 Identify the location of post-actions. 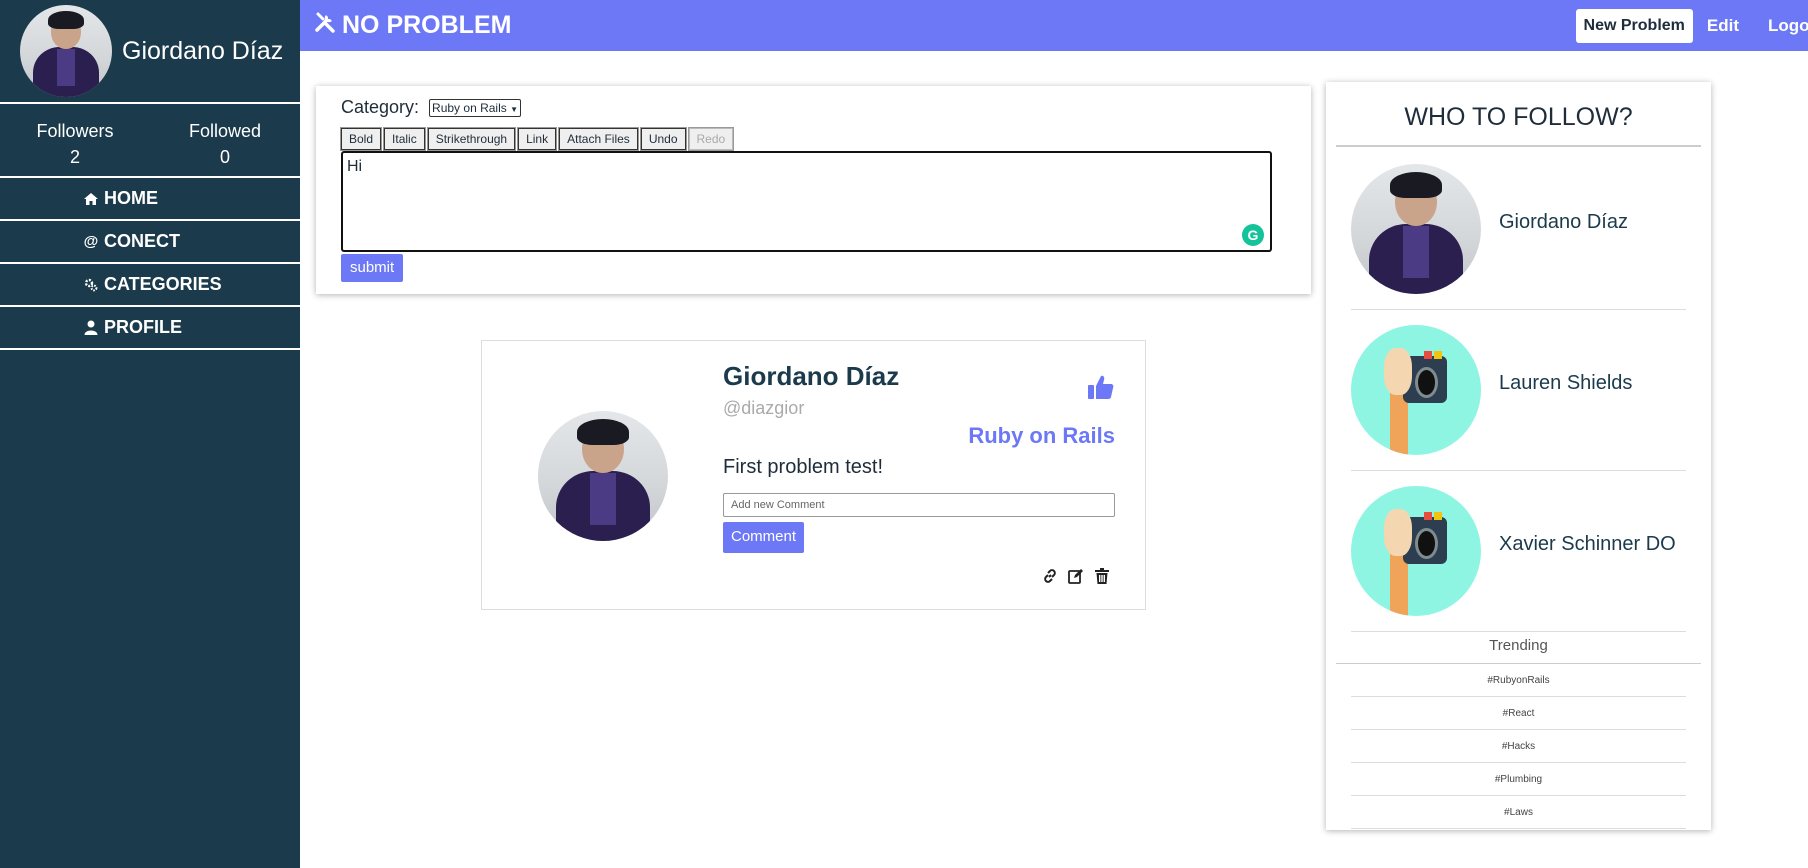
(1072, 576).